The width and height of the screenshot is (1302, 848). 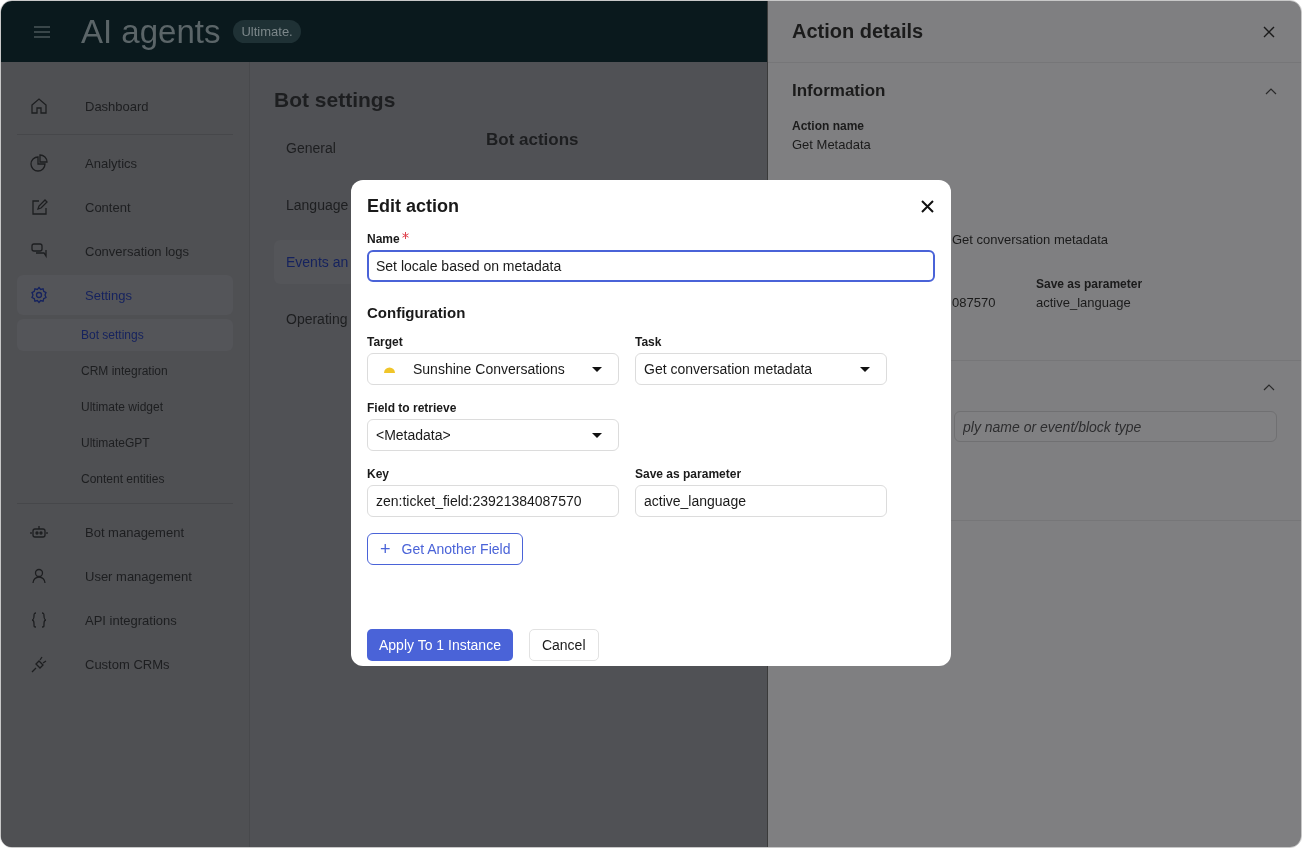 I want to click on pie-chart-icon, so click(x=39, y=163).